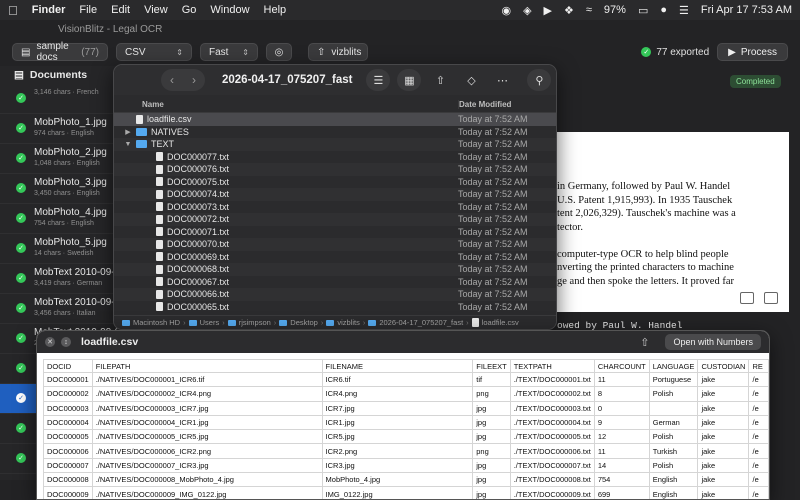 The width and height of the screenshot is (800, 500). I want to click on csv-cell: jpg, so click(491, 492).